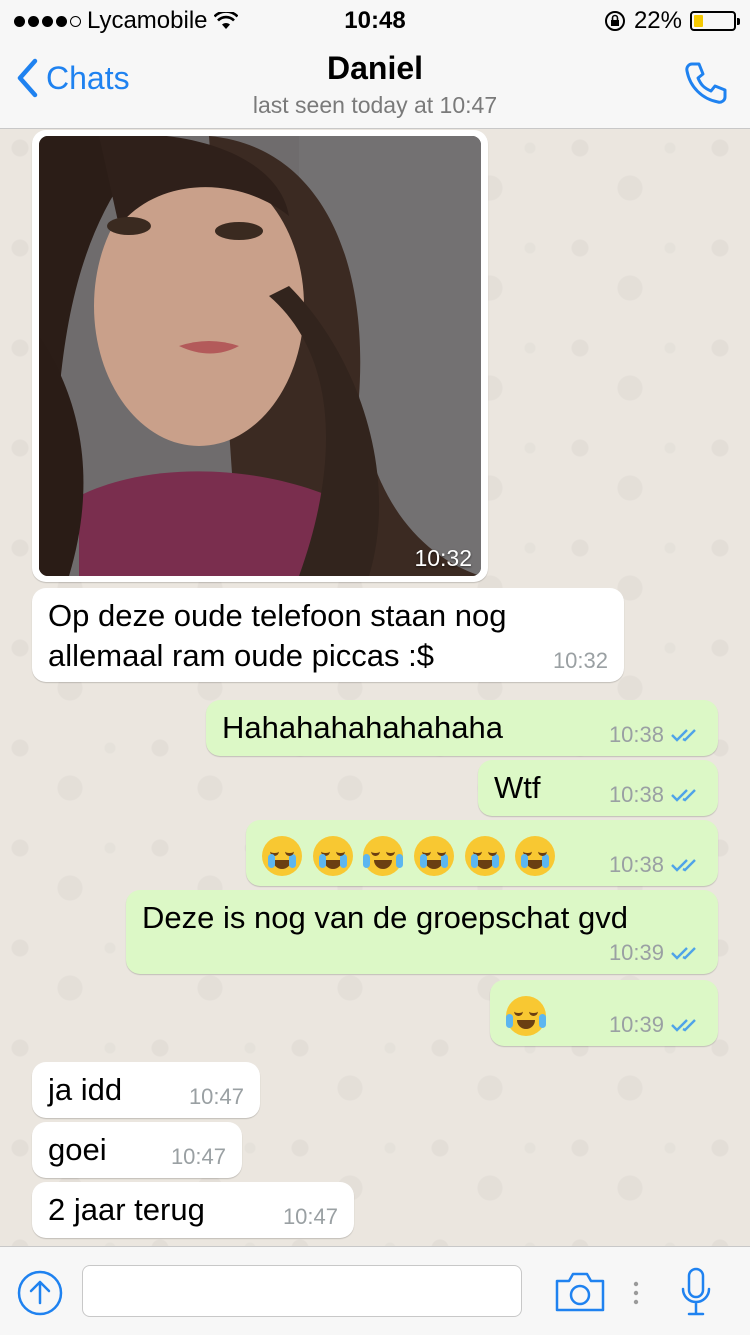  What do you see at coordinates (241, 655) in the screenshot?
I see `message-text-line: allemaal ram oude piccas :$` at bounding box center [241, 655].